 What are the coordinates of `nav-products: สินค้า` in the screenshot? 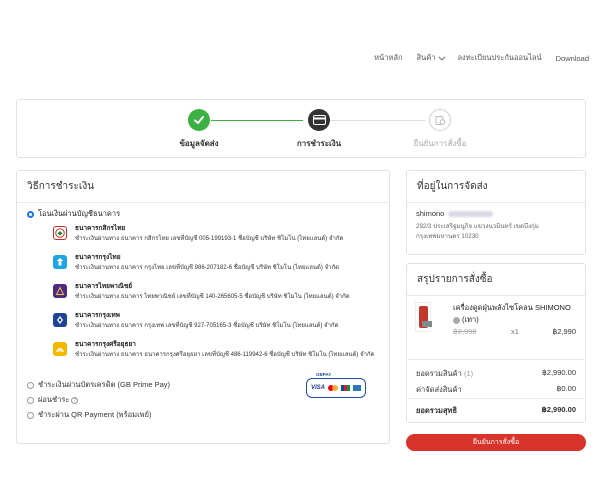 It's located at (430, 58).